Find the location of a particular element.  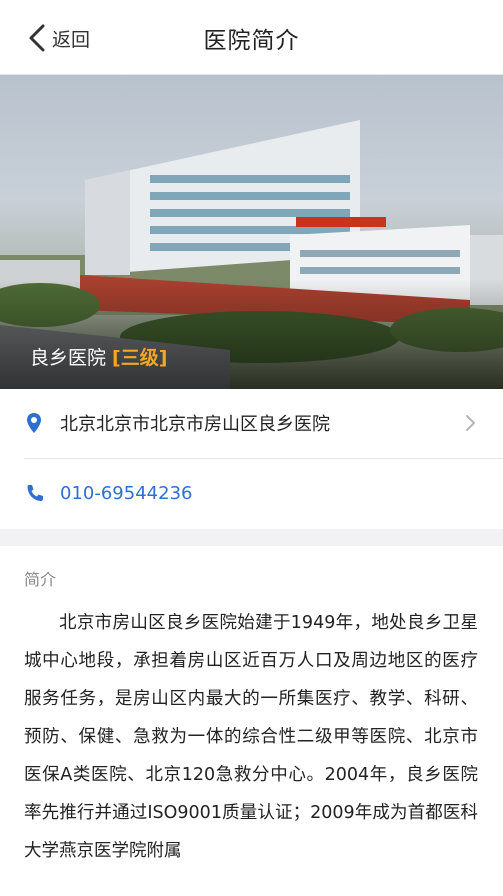

chevron-right-icon is located at coordinates (470, 423).